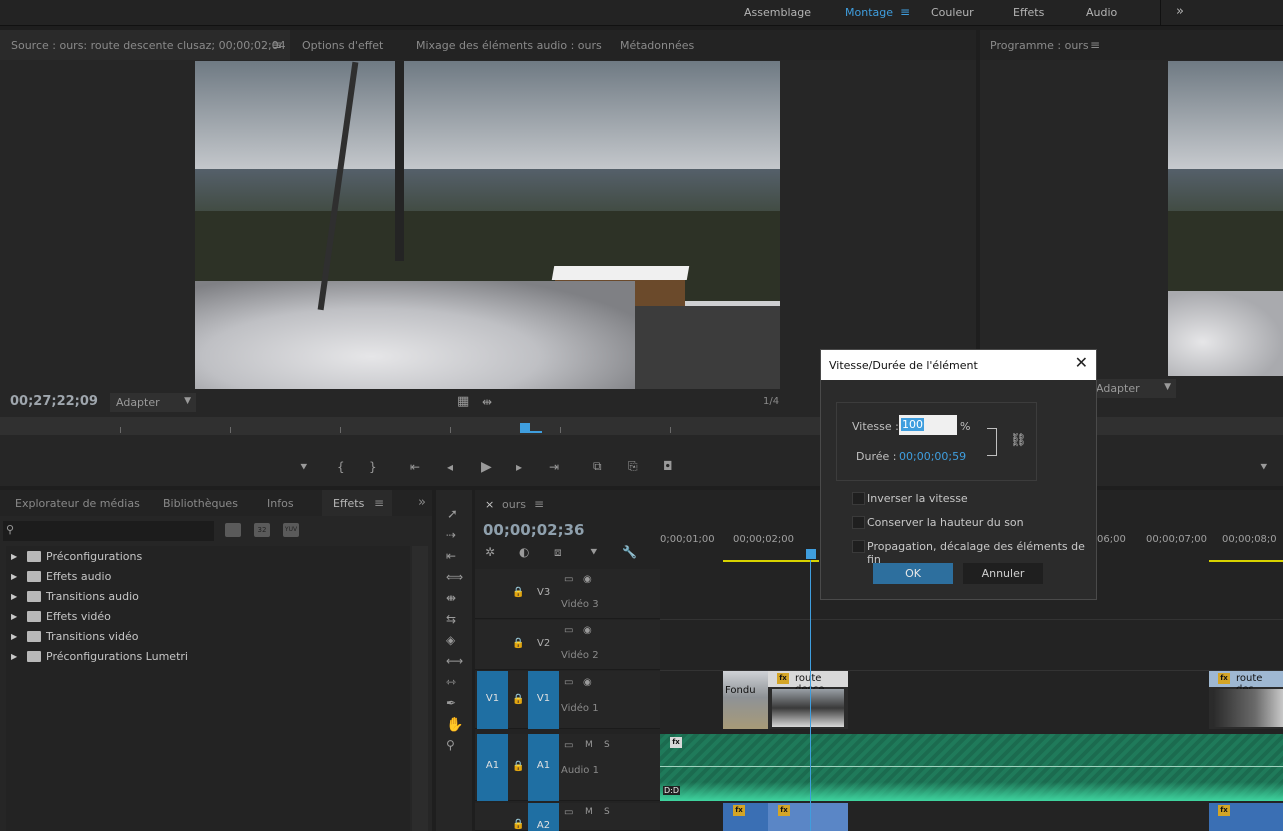  Describe the element at coordinates (543, 767) in the screenshot. I see `track-target-a1: A1` at that location.